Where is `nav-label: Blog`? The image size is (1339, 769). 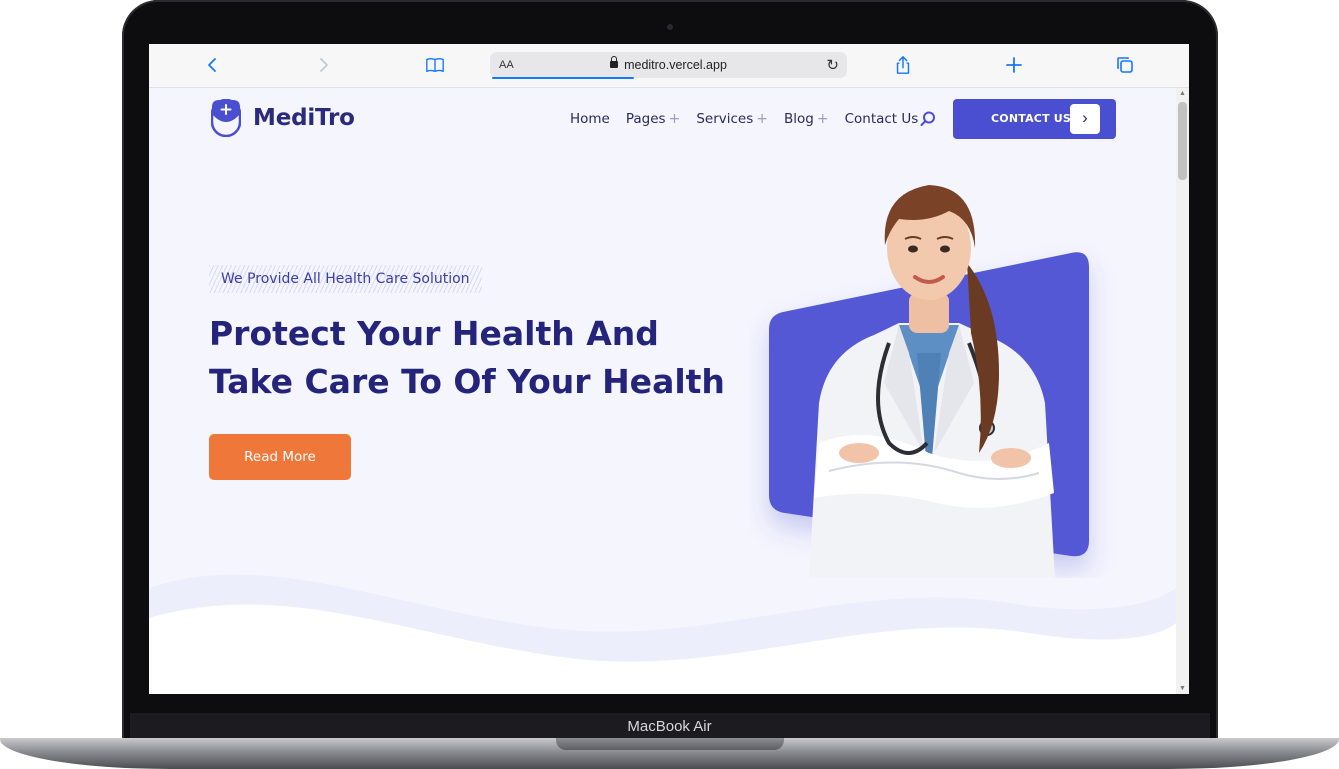 nav-label: Blog is located at coordinates (799, 119).